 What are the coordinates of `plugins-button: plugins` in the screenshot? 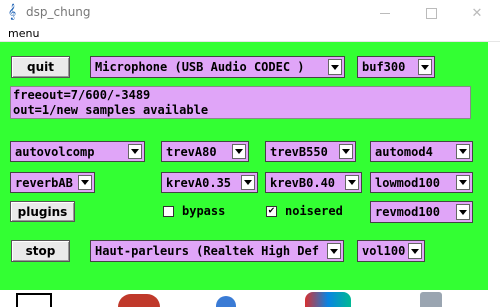 It's located at (42, 211).